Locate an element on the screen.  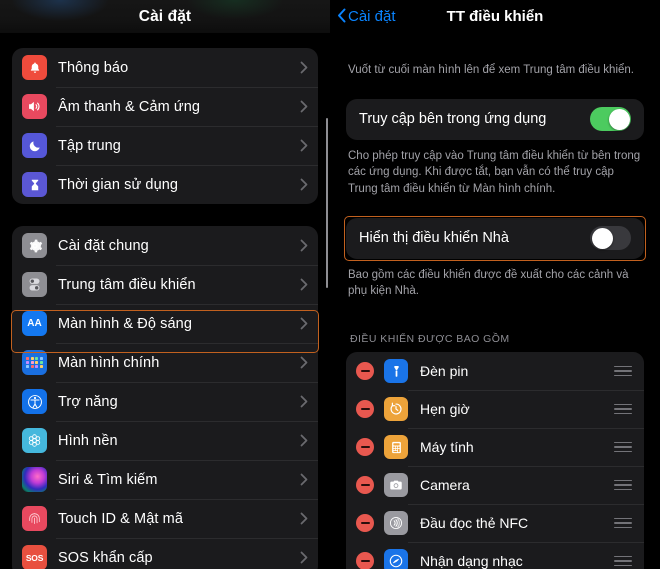
setting-row: Hiển thị điều khiển Nhà is located at coordinates (495, 238).